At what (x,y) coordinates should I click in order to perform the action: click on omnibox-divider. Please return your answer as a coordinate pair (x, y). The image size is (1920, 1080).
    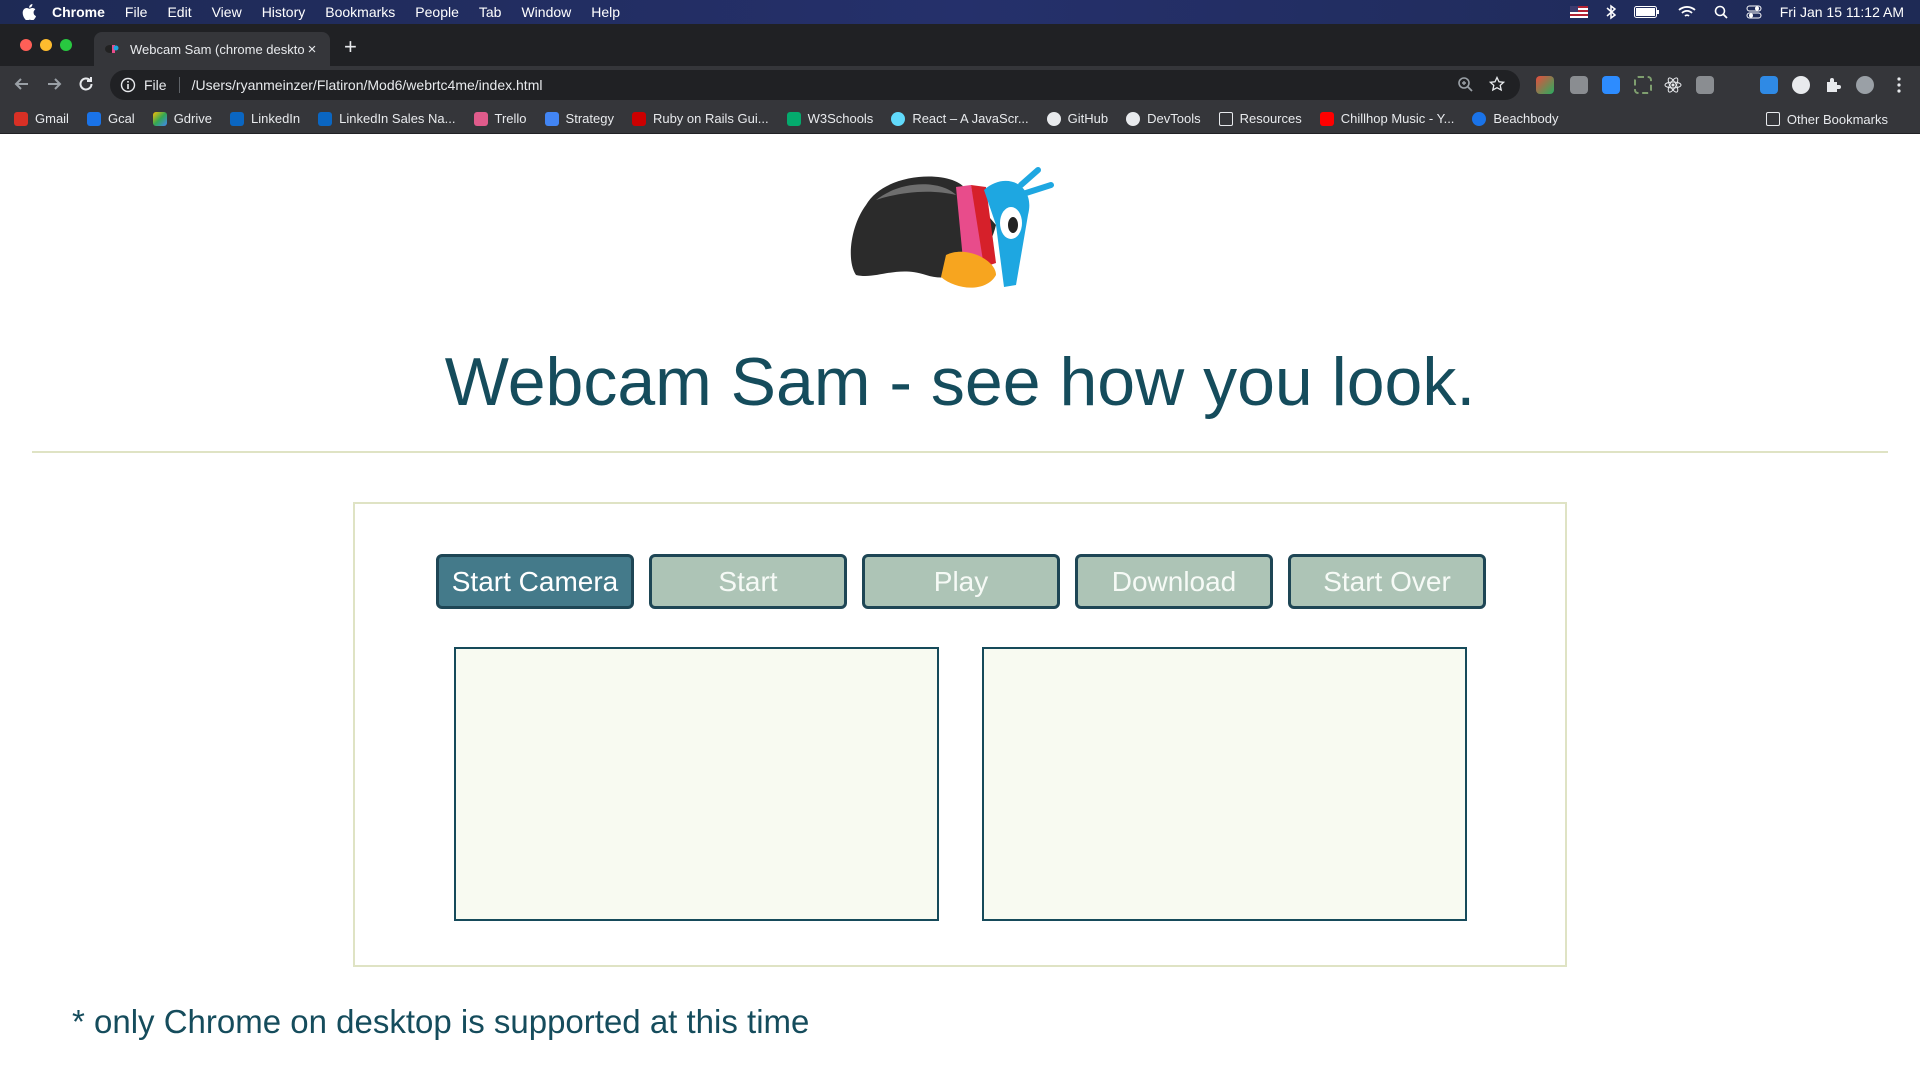
    Looking at the image, I should click on (179, 85).